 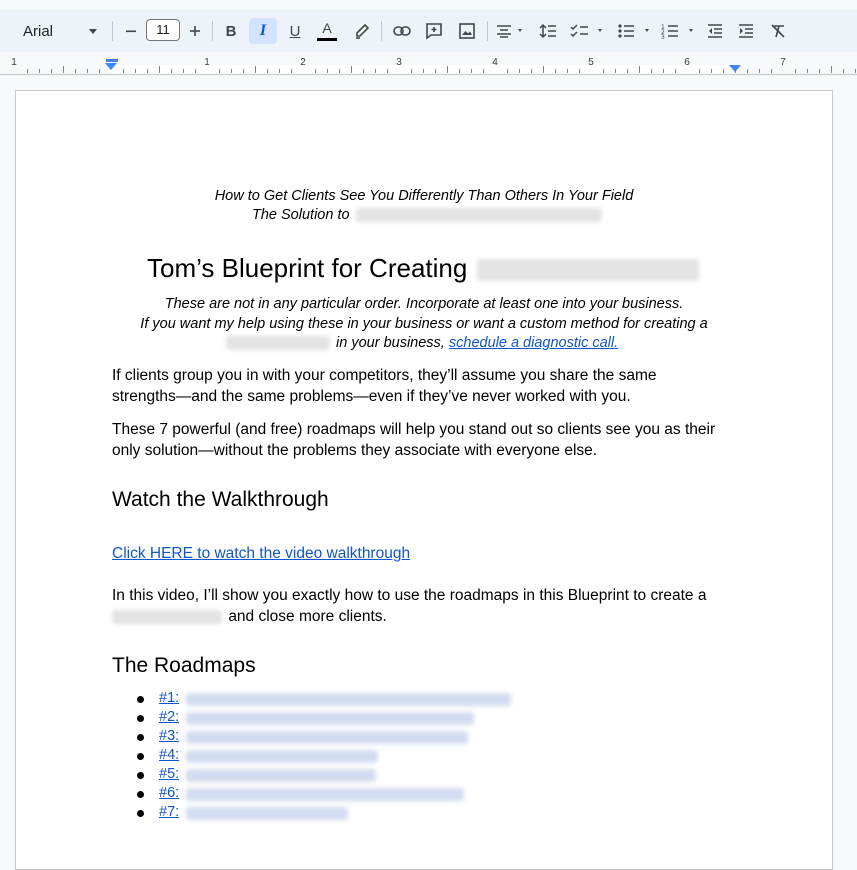 I want to click on insert-link-button, so click(x=402, y=31).